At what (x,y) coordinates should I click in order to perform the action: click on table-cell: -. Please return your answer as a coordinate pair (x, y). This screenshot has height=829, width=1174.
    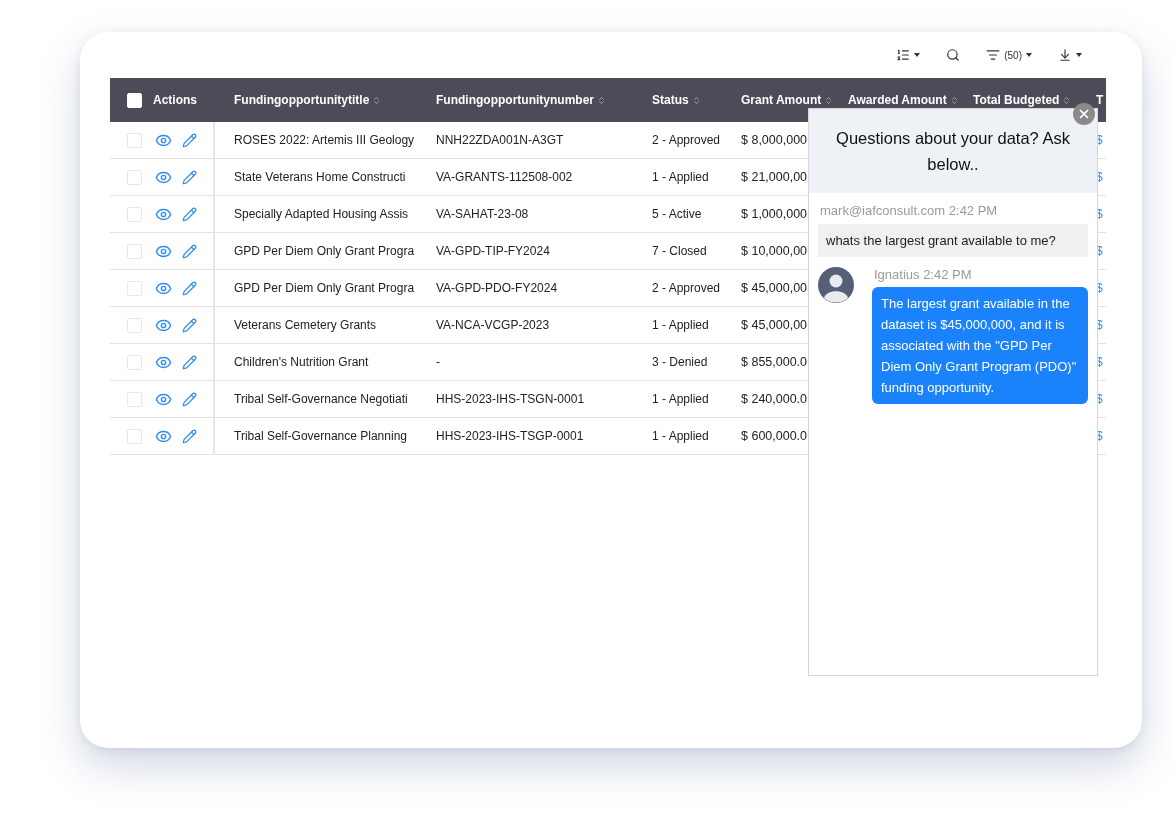
    Looking at the image, I should click on (438, 362).